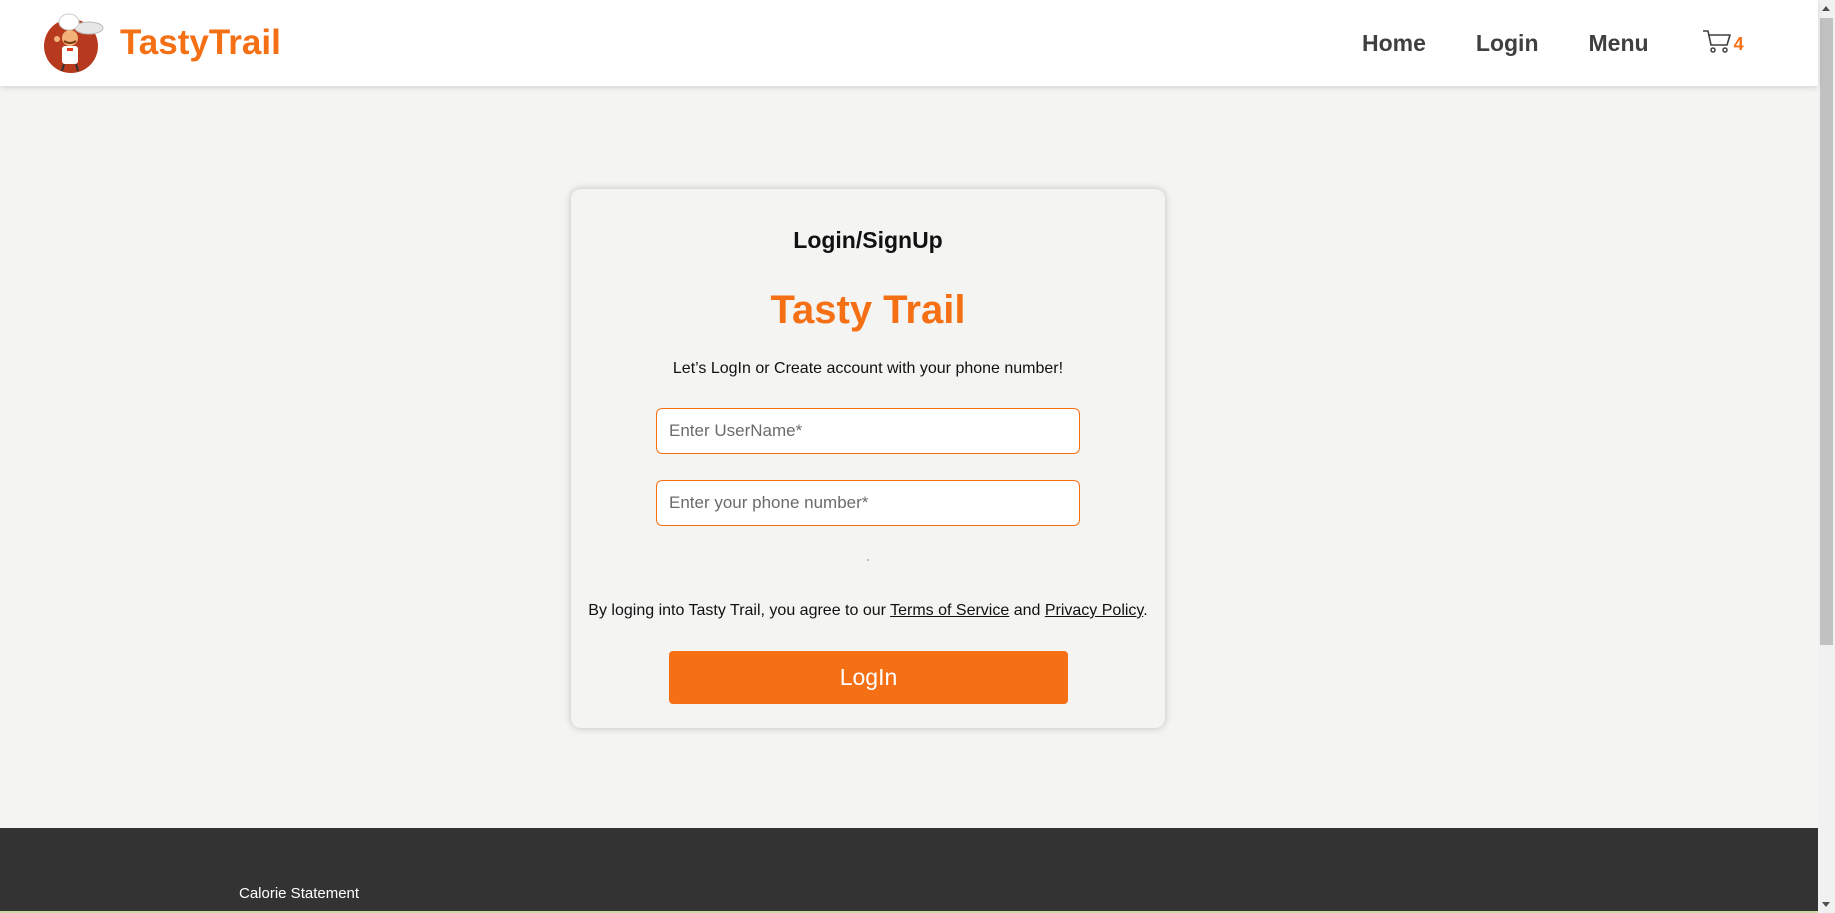 The height and width of the screenshot is (913, 1835). What do you see at coordinates (1394, 43) in the screenshot?
I see `nav-home: Home` at bounding box center [1394, 43].